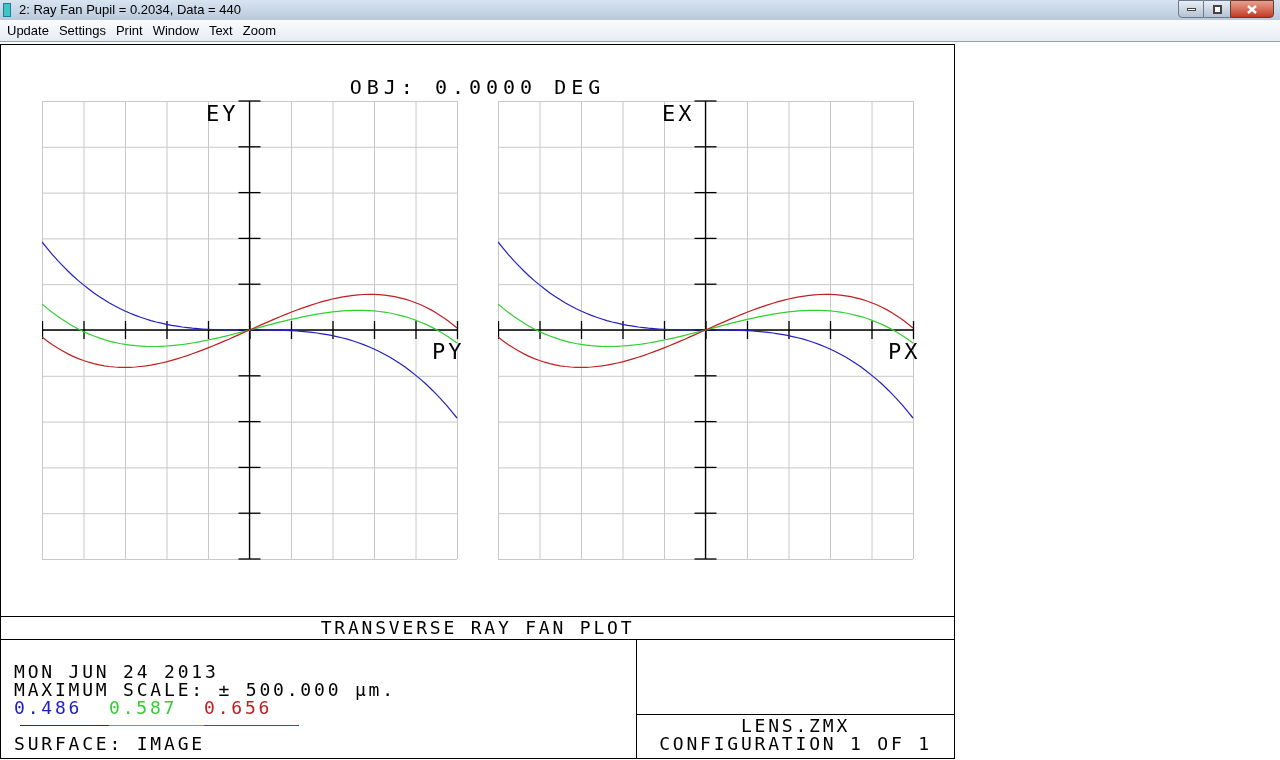 Image resolution: width=1280 pixels, height=760 pixels. I want to click on menu-item: Print, so click(129, 30).